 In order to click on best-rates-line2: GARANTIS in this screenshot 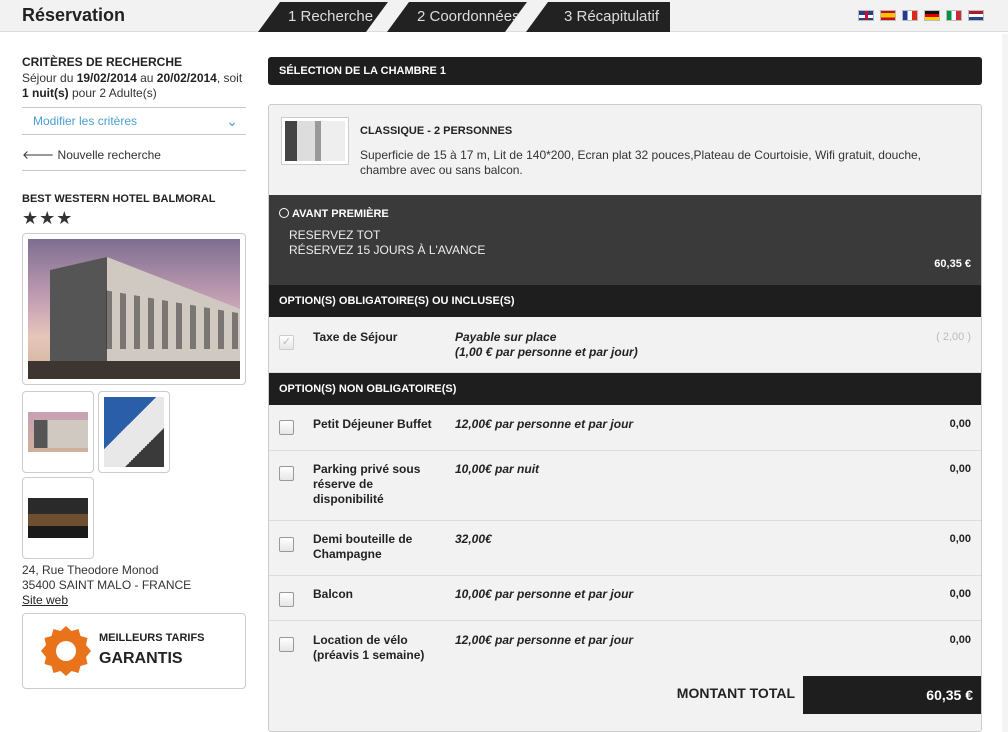, I will do `click(141, 658)`.